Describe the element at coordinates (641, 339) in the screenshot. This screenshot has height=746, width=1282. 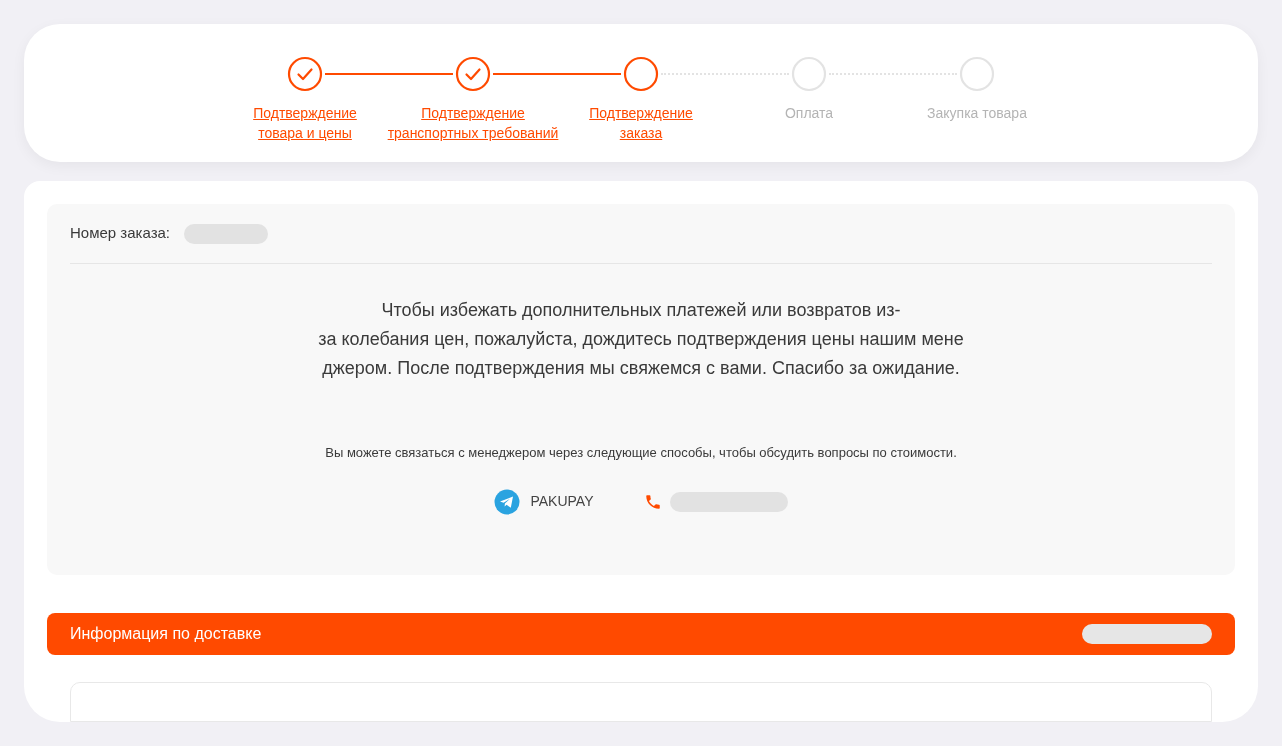
I see `notice-text: Чтобы избежать дополнительных платежей или возвратов из- за колебания цен, пожалуйста, дождитесь подтверждения цены нашим мене джером. После подтверждения мы свяжемся с вами. Спасибо за ожидание.` at that location.